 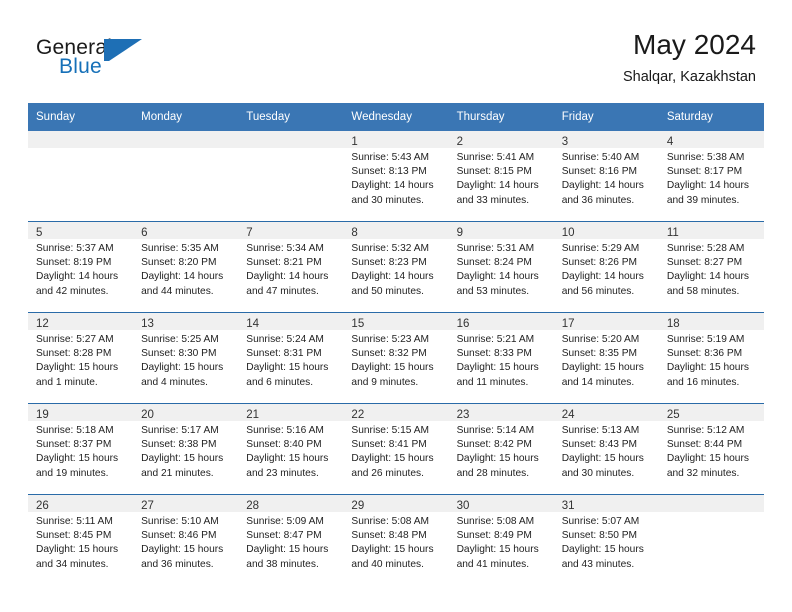 I want to click on daylight-duration-line2: and 34 minutes., so click(x=72, y=564).